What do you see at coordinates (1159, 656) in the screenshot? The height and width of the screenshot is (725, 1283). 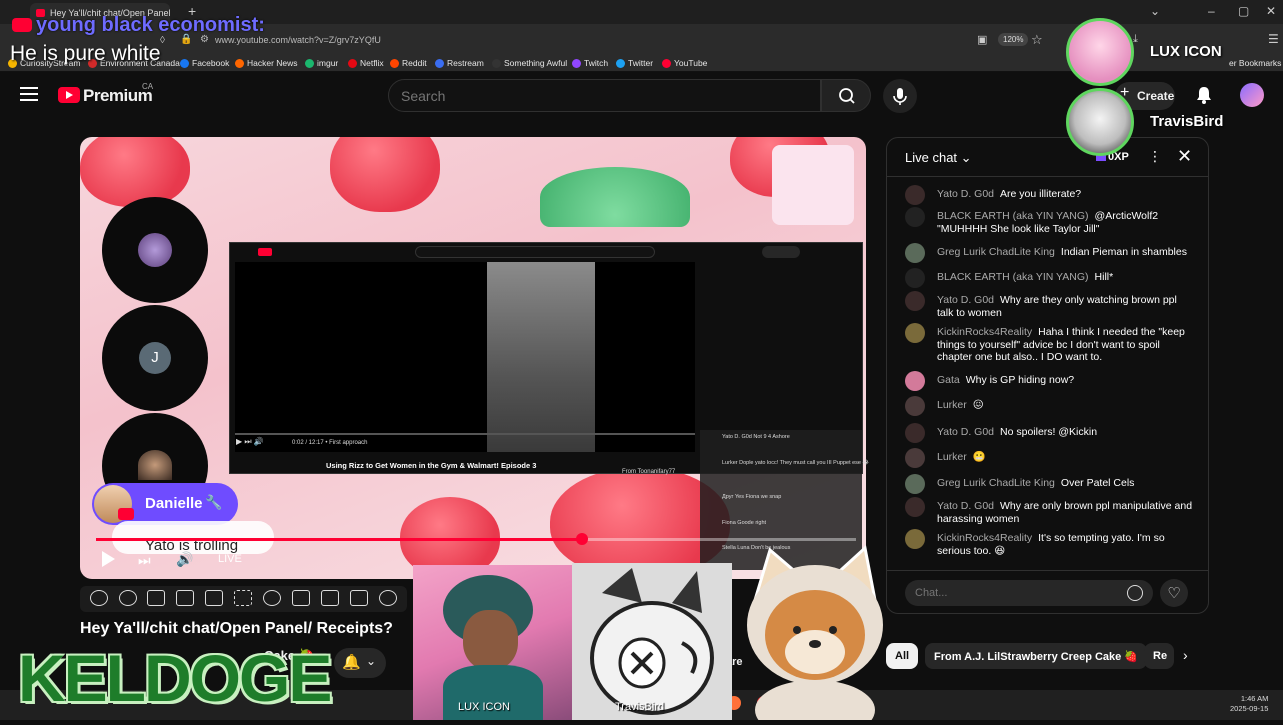 I see `chip-partial: Re` at bounding box center [1159, 656].